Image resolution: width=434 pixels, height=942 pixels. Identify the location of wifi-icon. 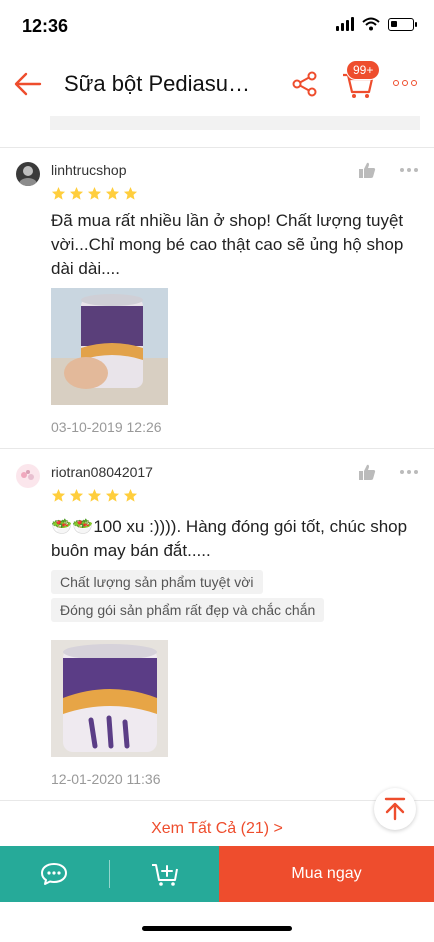
(371, 24).